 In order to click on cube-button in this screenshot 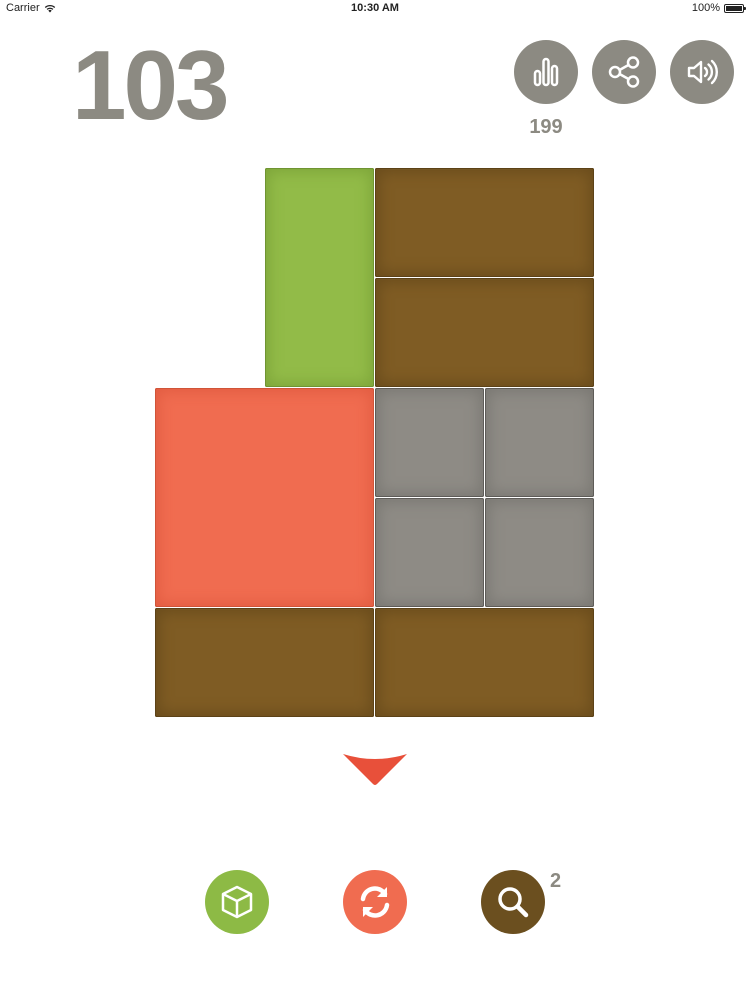, I will do `click(237, 902)`.